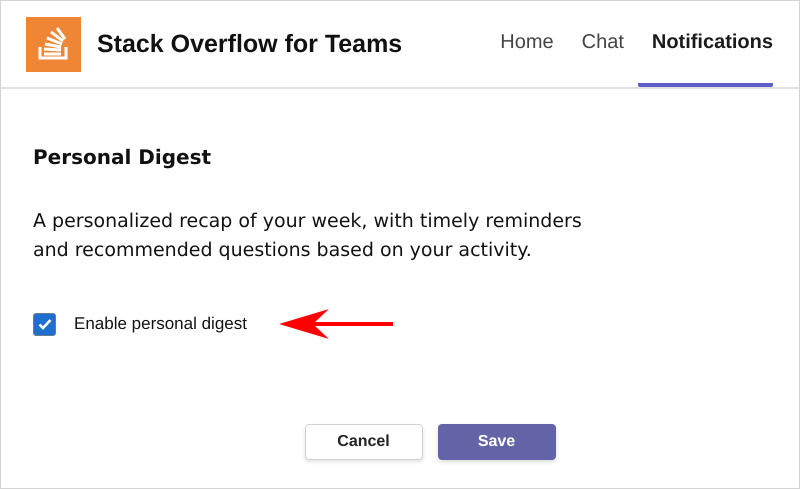 This screenshot has width=800, height=489. What do you see at coordinates (122, 157) in the screenshot?
I see `section-title: Personal Digest` at bounding box center [122, 157].